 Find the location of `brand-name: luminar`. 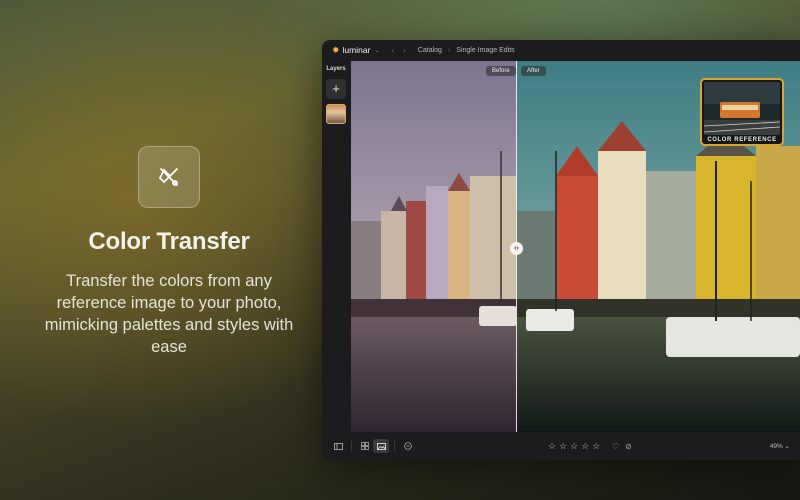

brand-name: luminar is located at coordinates (356, 50).